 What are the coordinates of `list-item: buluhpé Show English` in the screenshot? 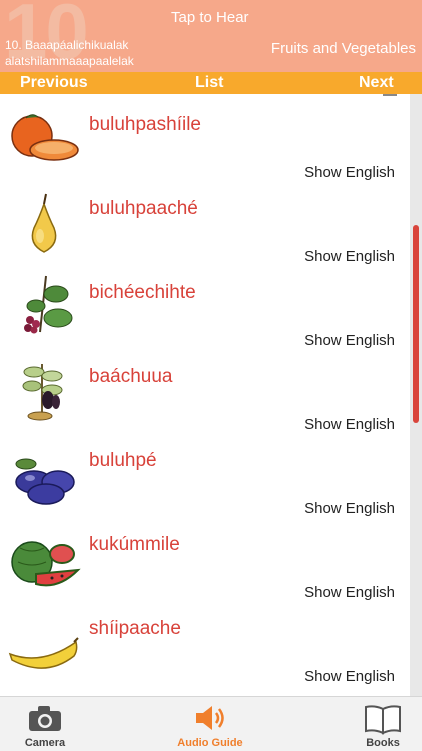 It's located at (205, 473).